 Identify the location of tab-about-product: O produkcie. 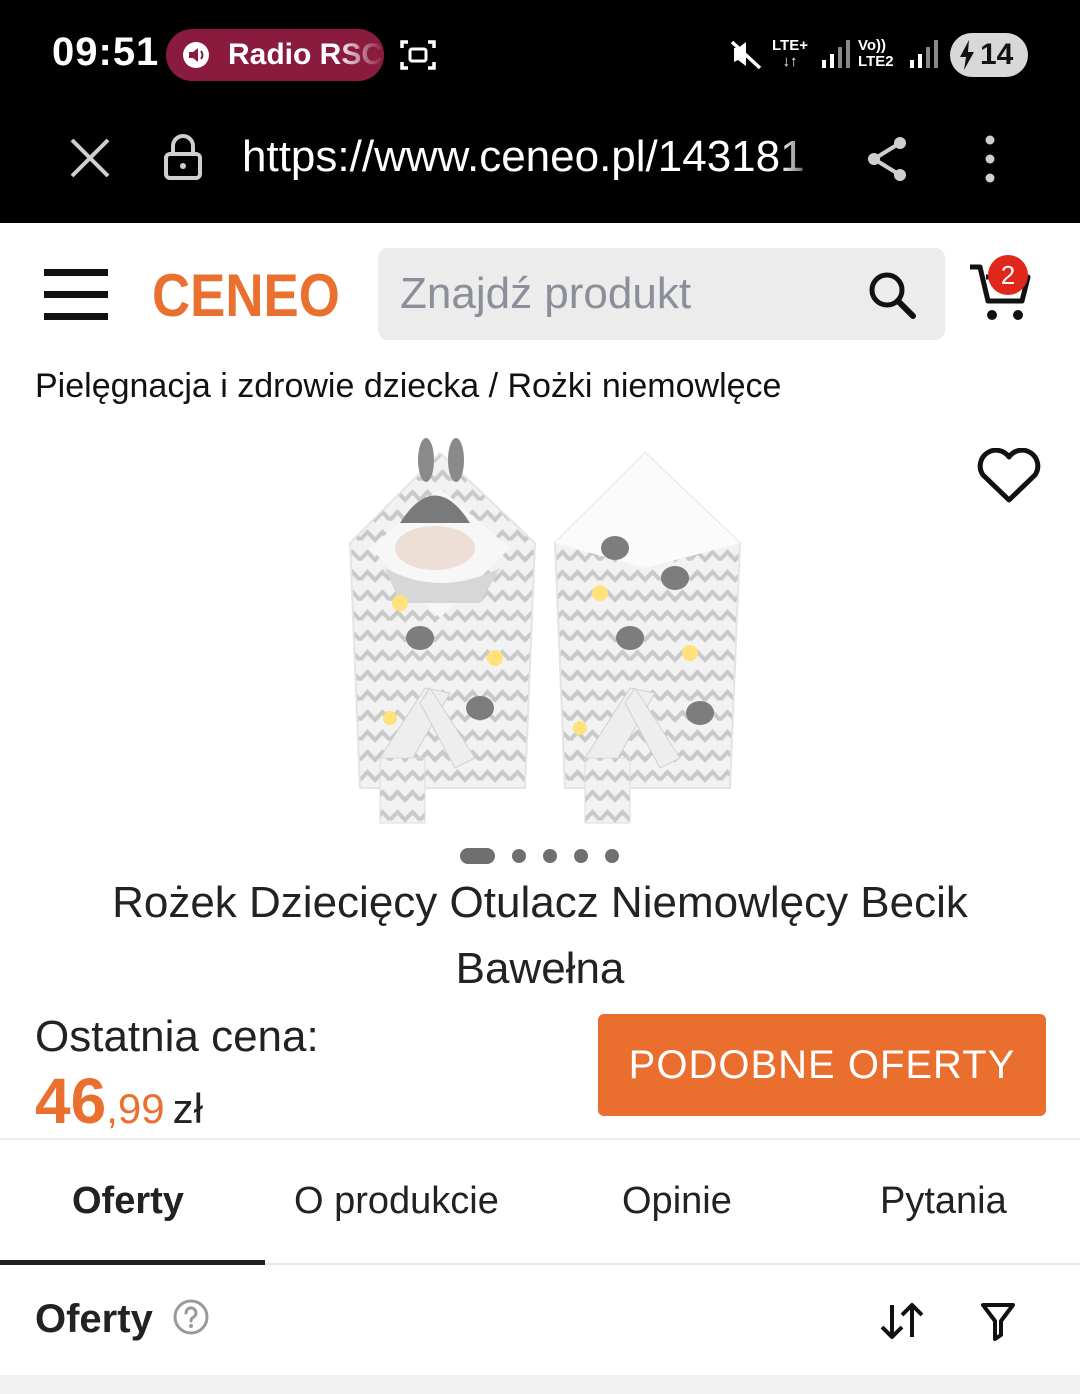
(396, 1201).